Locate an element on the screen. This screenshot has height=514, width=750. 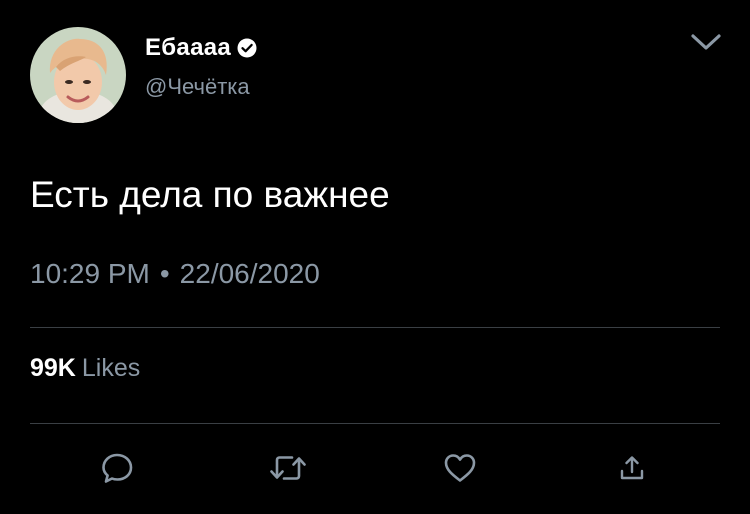
user-handle: @Чечётка is located at coordinates (197, 87).